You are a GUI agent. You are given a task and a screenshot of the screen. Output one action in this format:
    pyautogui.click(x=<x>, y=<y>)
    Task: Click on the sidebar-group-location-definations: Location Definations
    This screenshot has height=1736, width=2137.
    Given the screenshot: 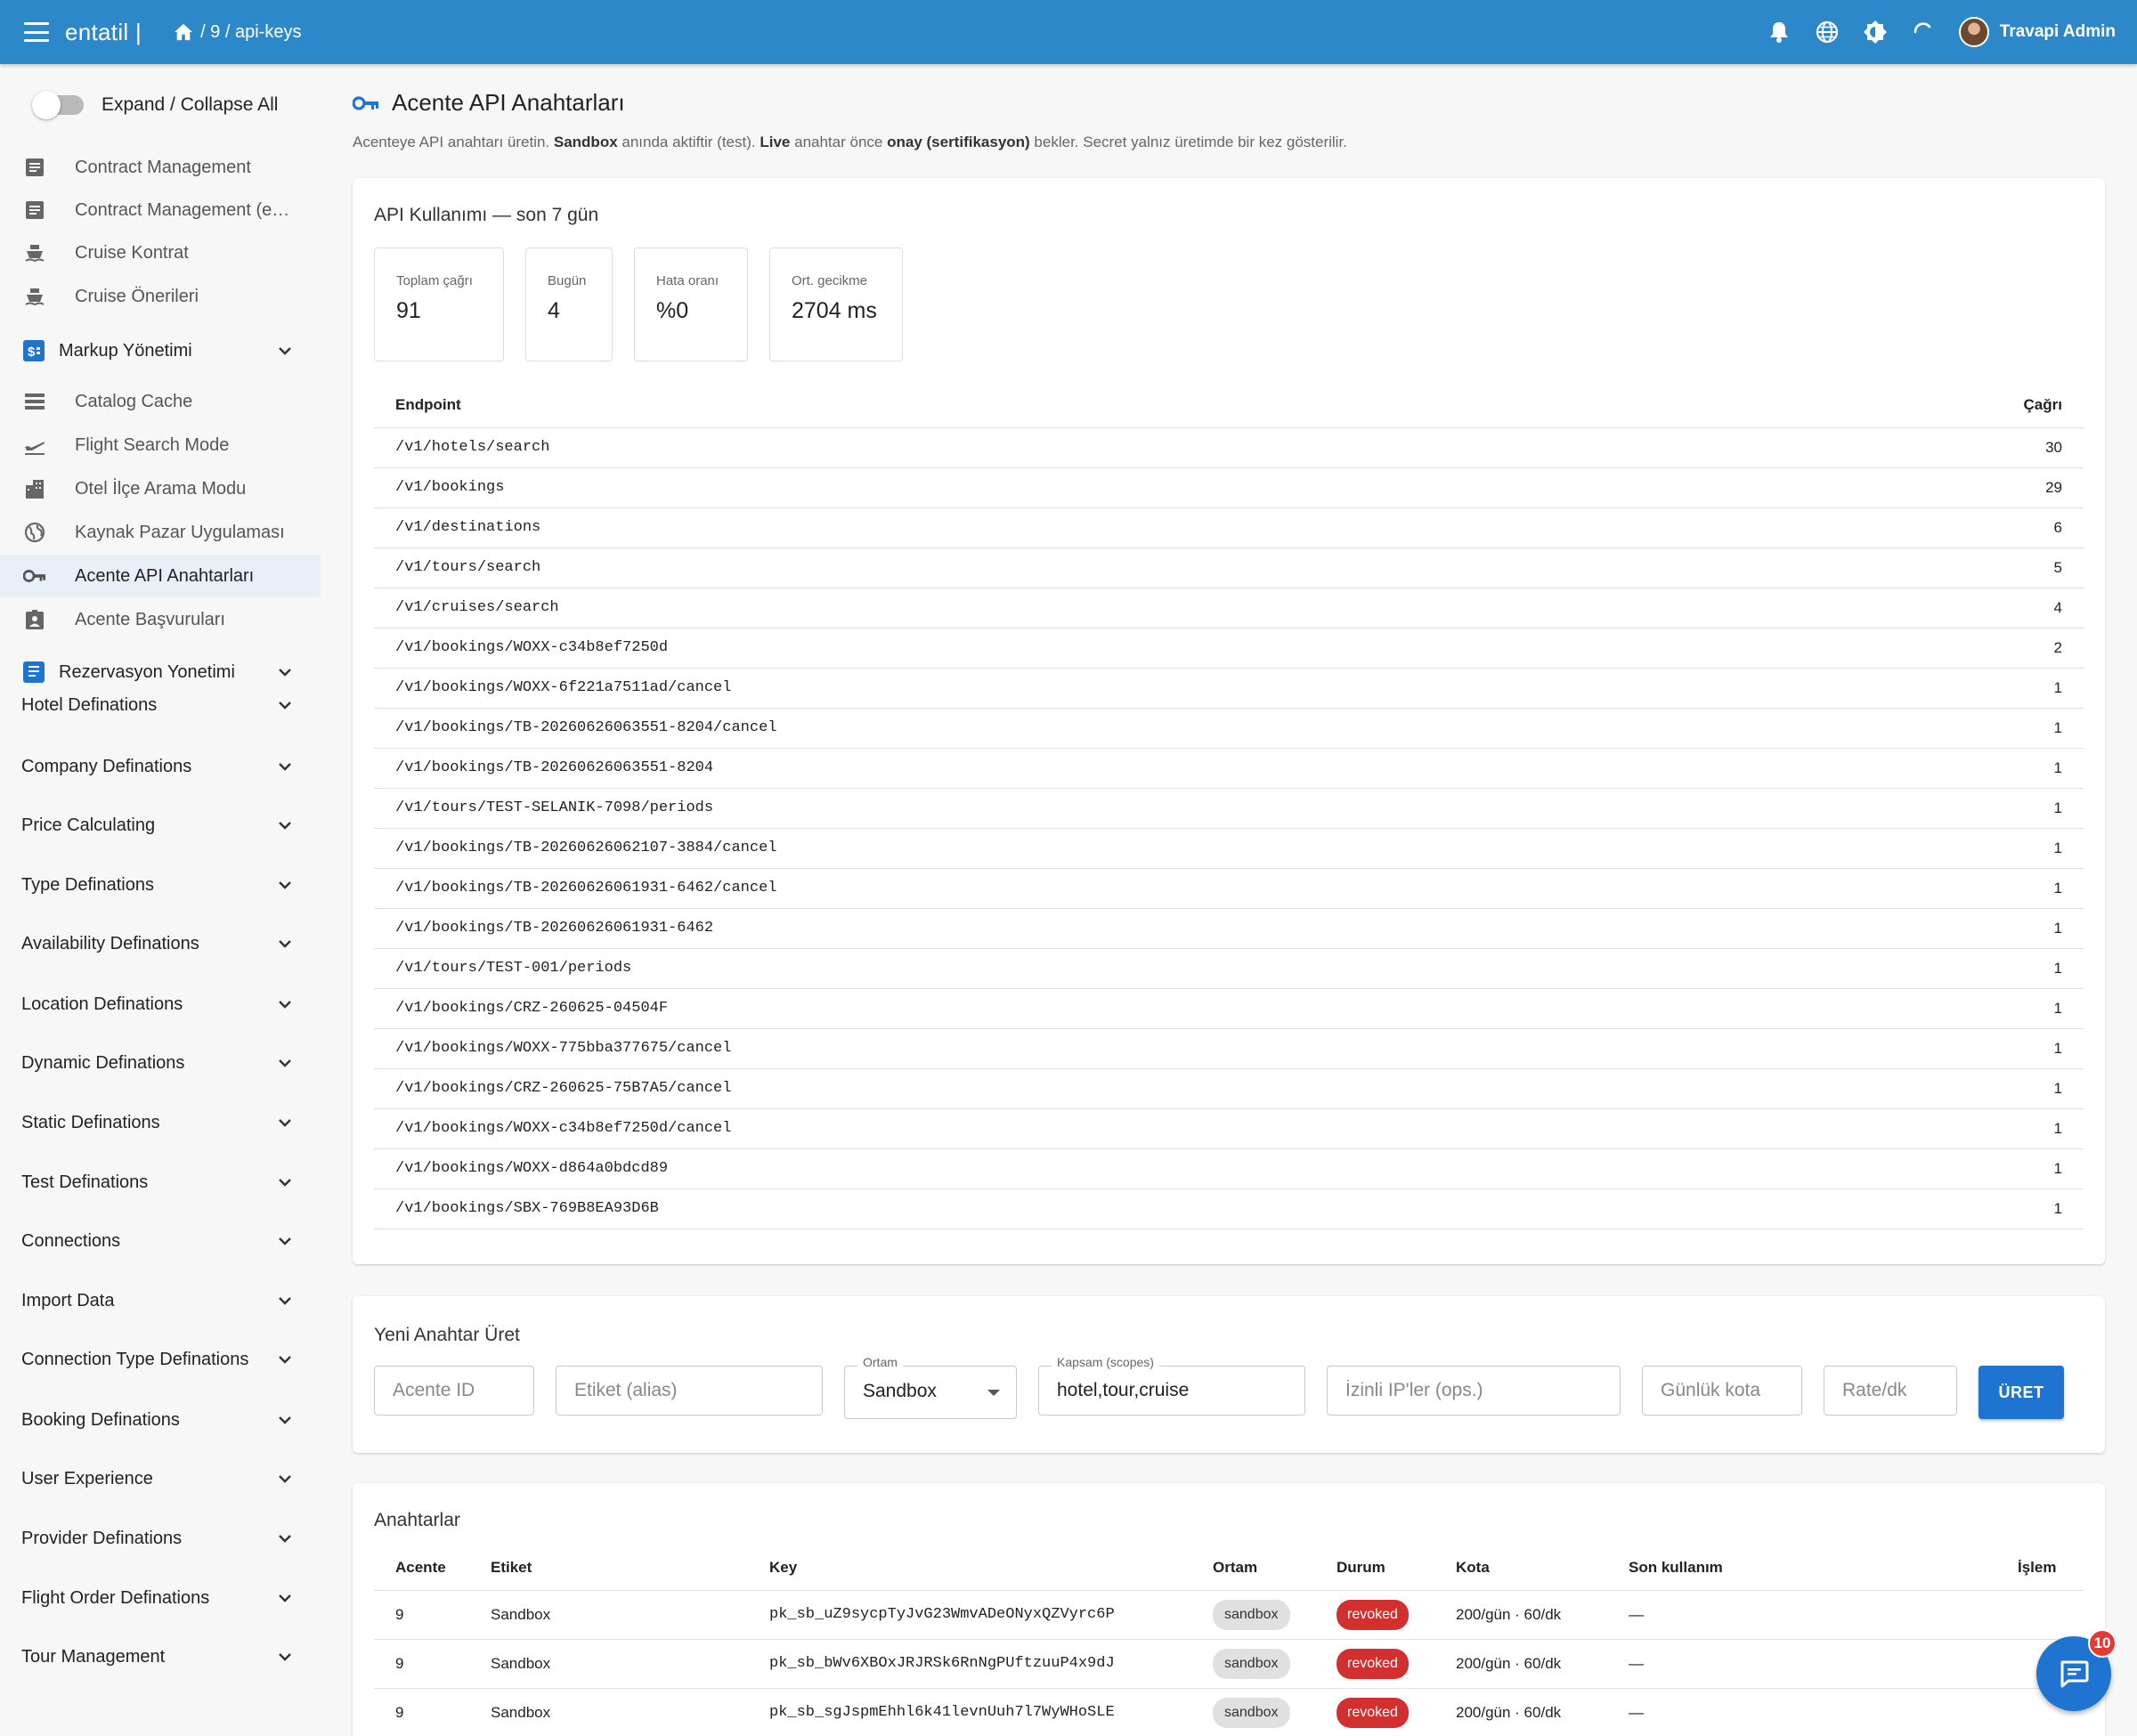 What is the action you would take?
    pyautogui.click(x=160, y=1004)
    